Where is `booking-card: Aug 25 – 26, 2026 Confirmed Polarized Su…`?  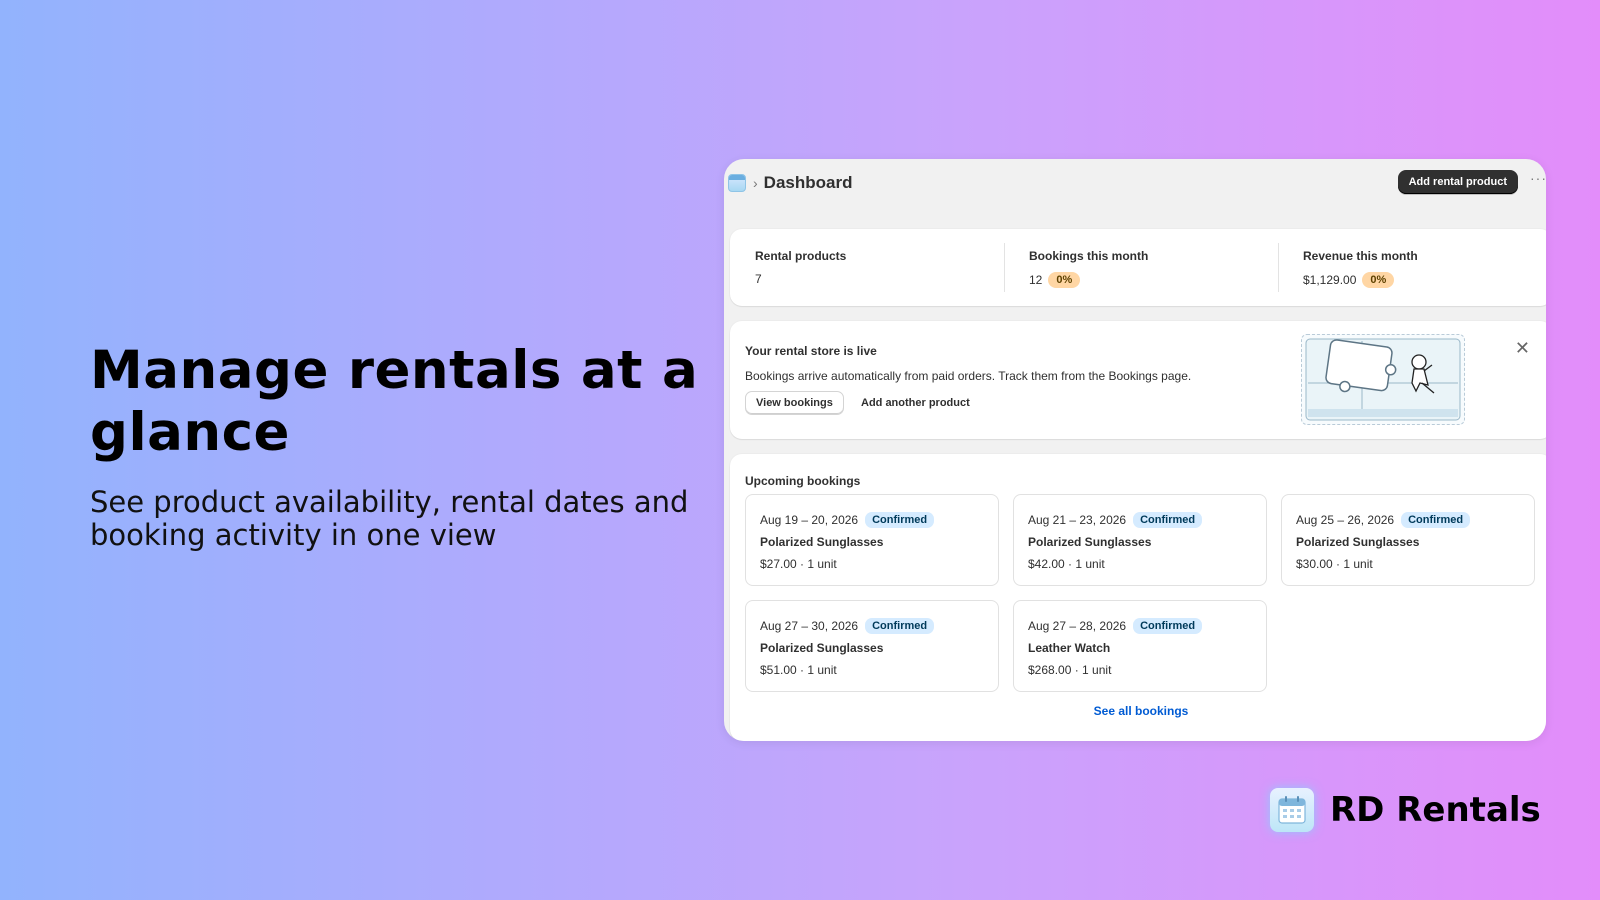 booking-card: Aug 25 – 26, 2026 Confirmed Polarized Su… is located at coordinates (1408, 540).